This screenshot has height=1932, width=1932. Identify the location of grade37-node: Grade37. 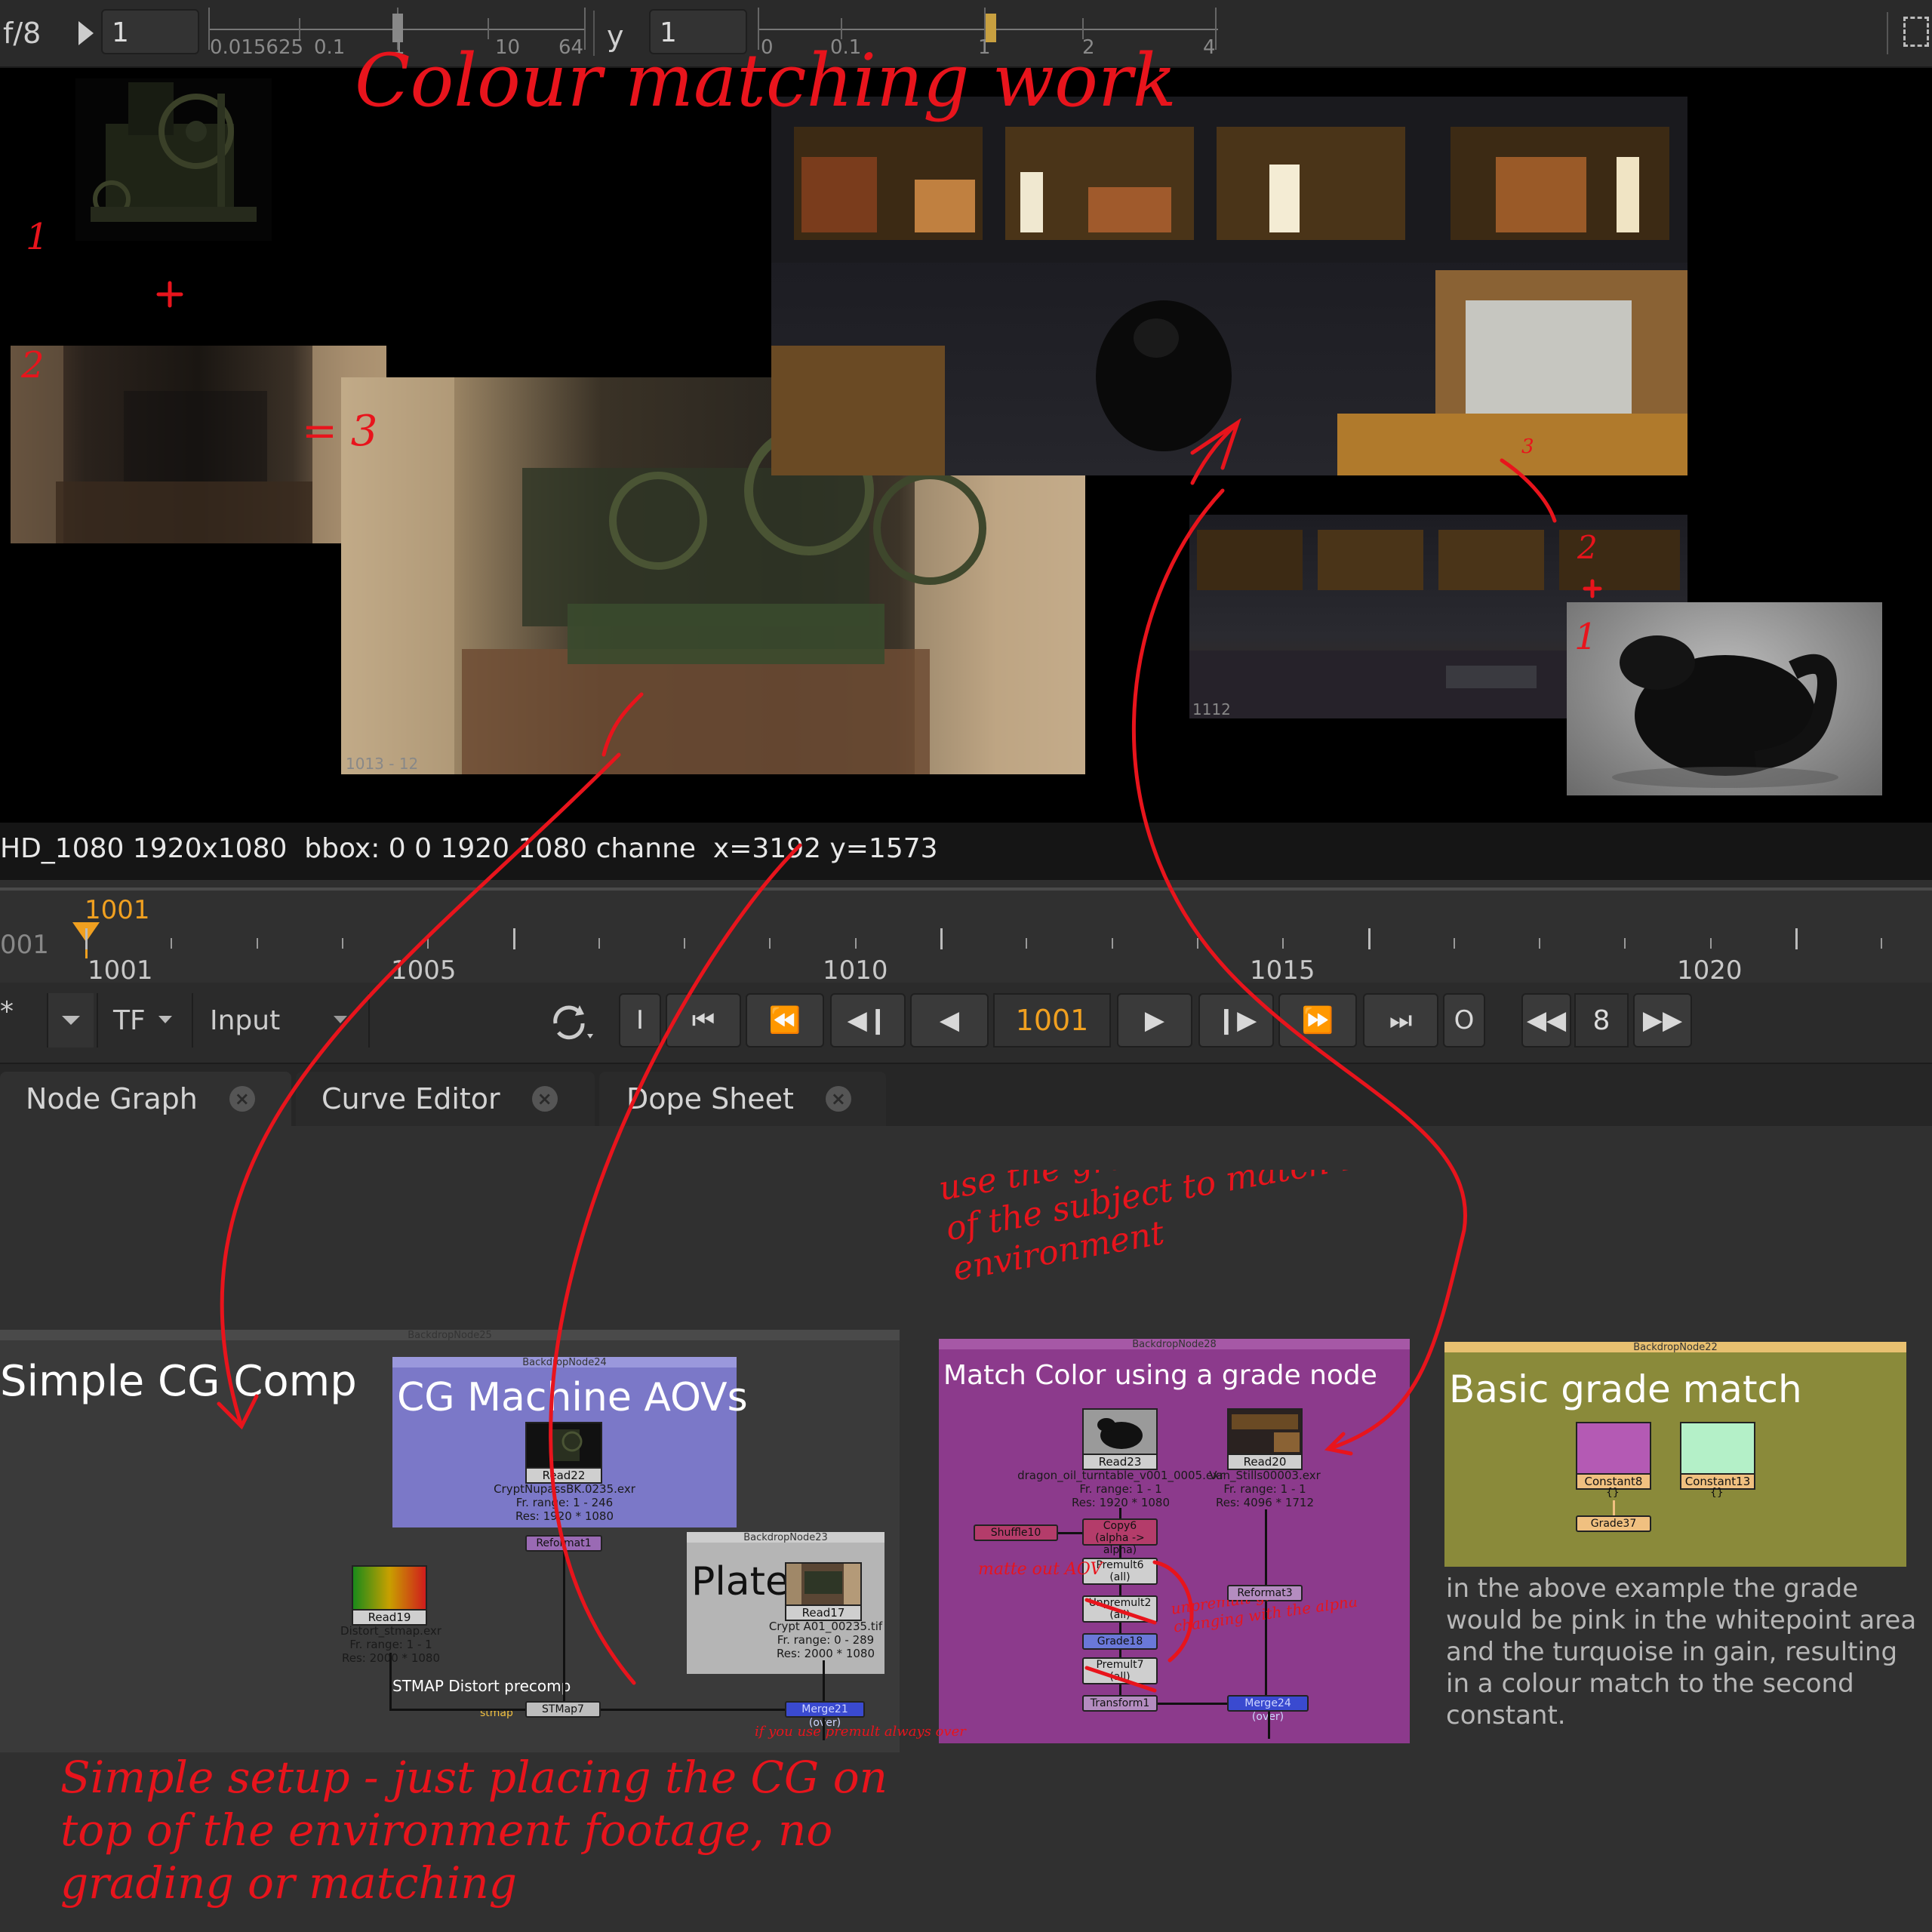
(1613, 1523).